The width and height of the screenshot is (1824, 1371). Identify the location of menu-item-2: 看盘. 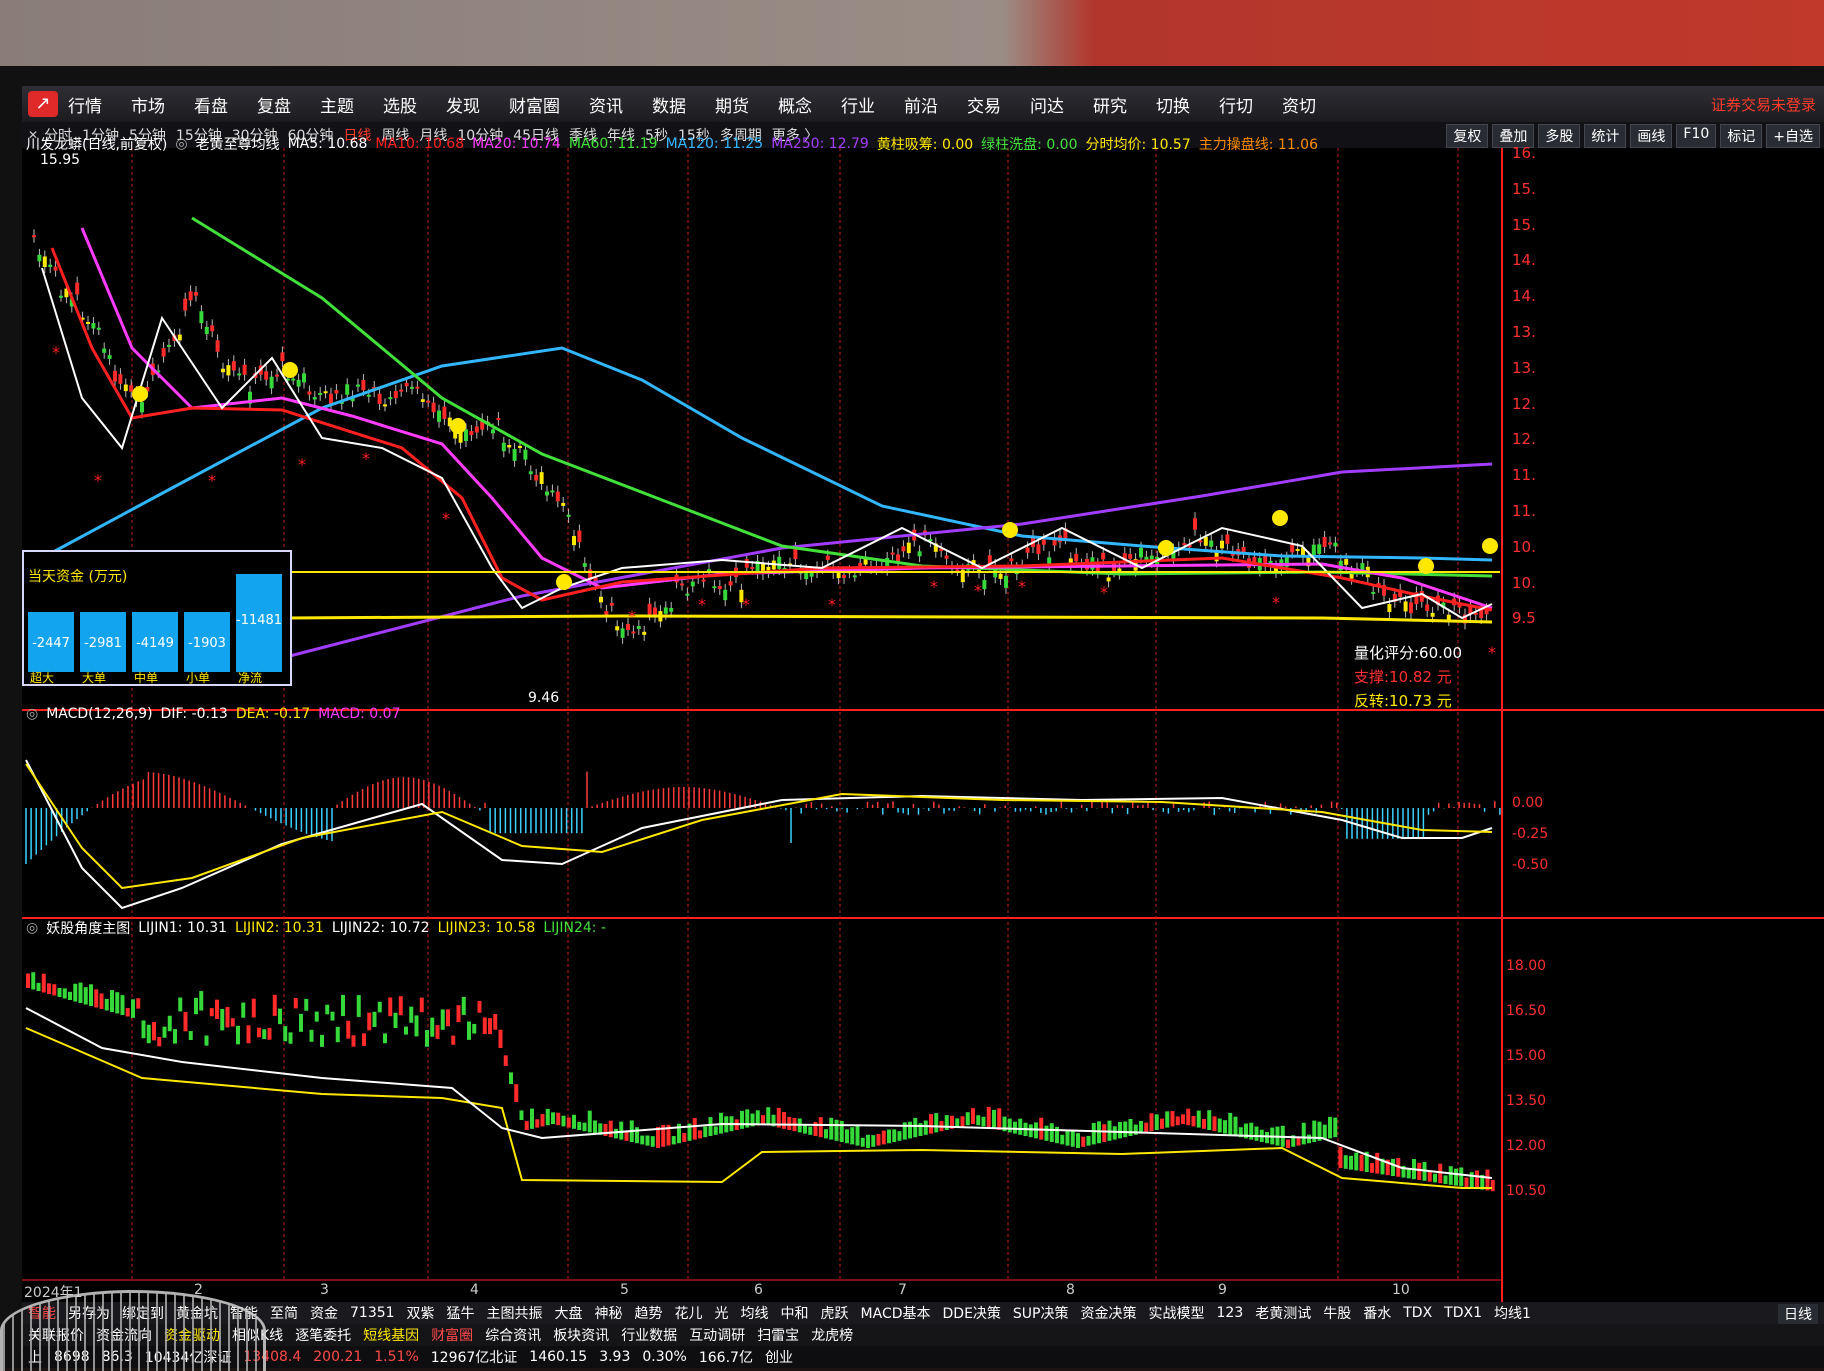
(211, 104).